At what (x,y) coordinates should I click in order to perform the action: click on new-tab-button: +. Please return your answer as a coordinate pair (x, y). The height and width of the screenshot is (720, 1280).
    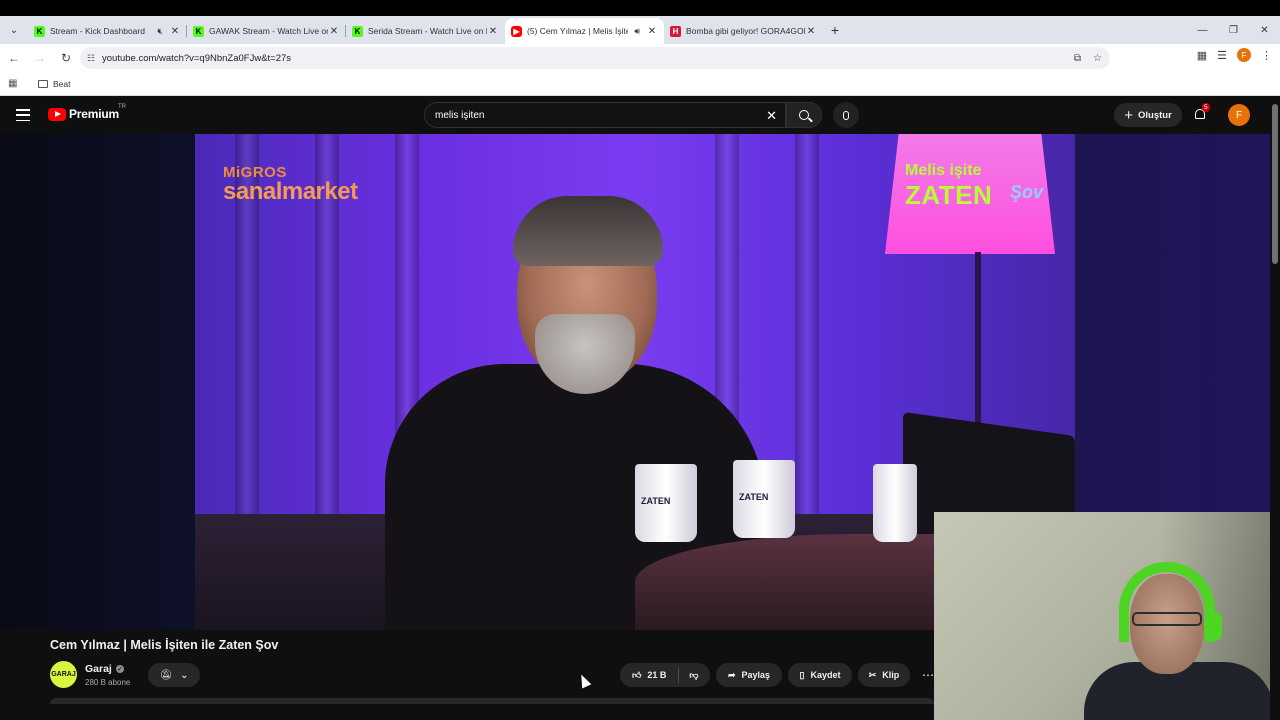
    Looking at the image, I should click on (835, 30).